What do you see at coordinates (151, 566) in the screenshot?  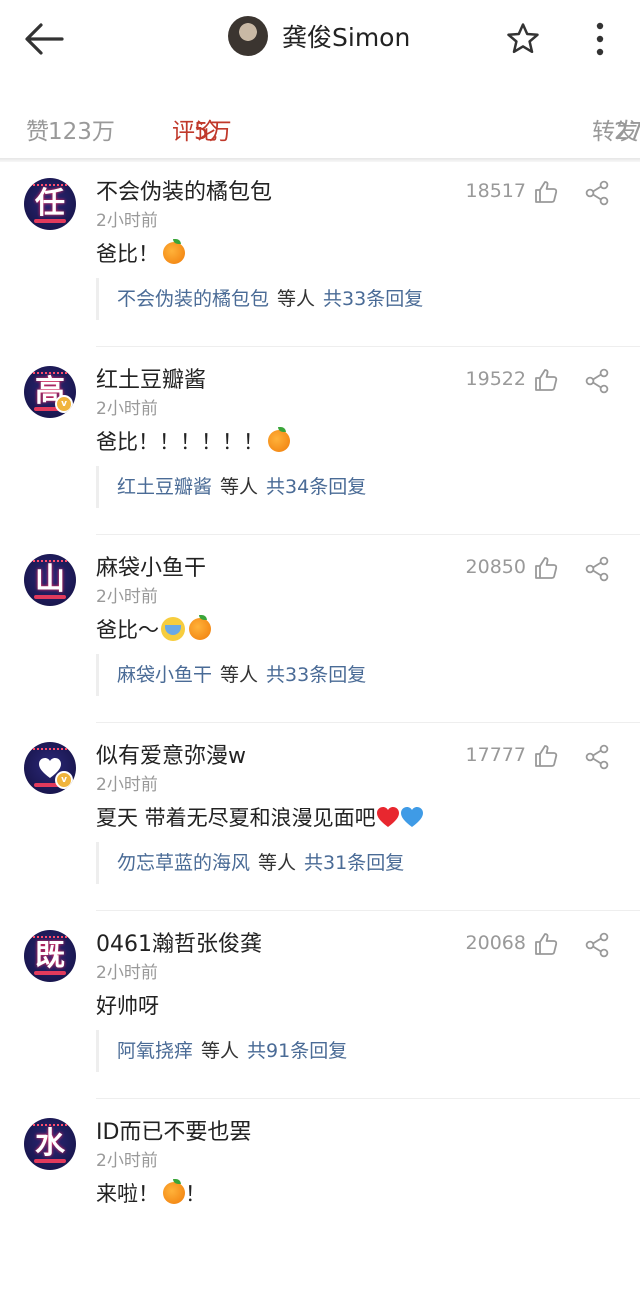 I see `commenter-name: 麻袋小鱼干` at bounding box center [151, 566].